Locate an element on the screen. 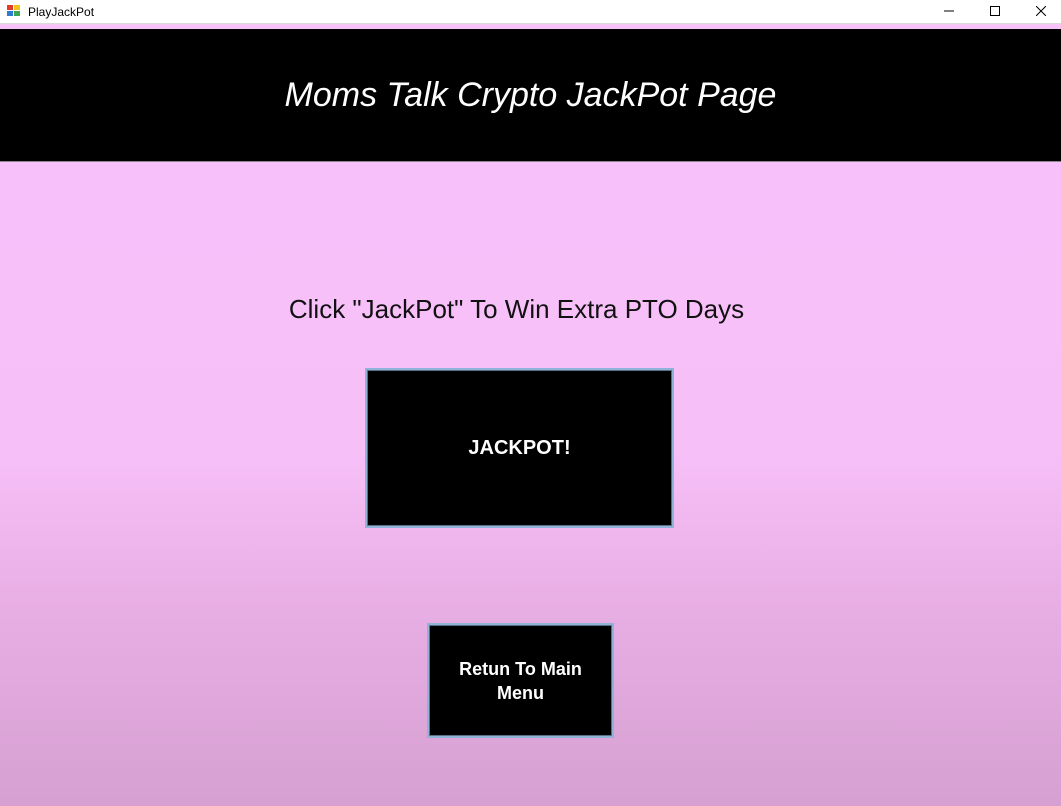 This screenshot has width=1061, height=806. return-to-main-menu-button: Retun To Main Menu is located at coordinates (520, 680).